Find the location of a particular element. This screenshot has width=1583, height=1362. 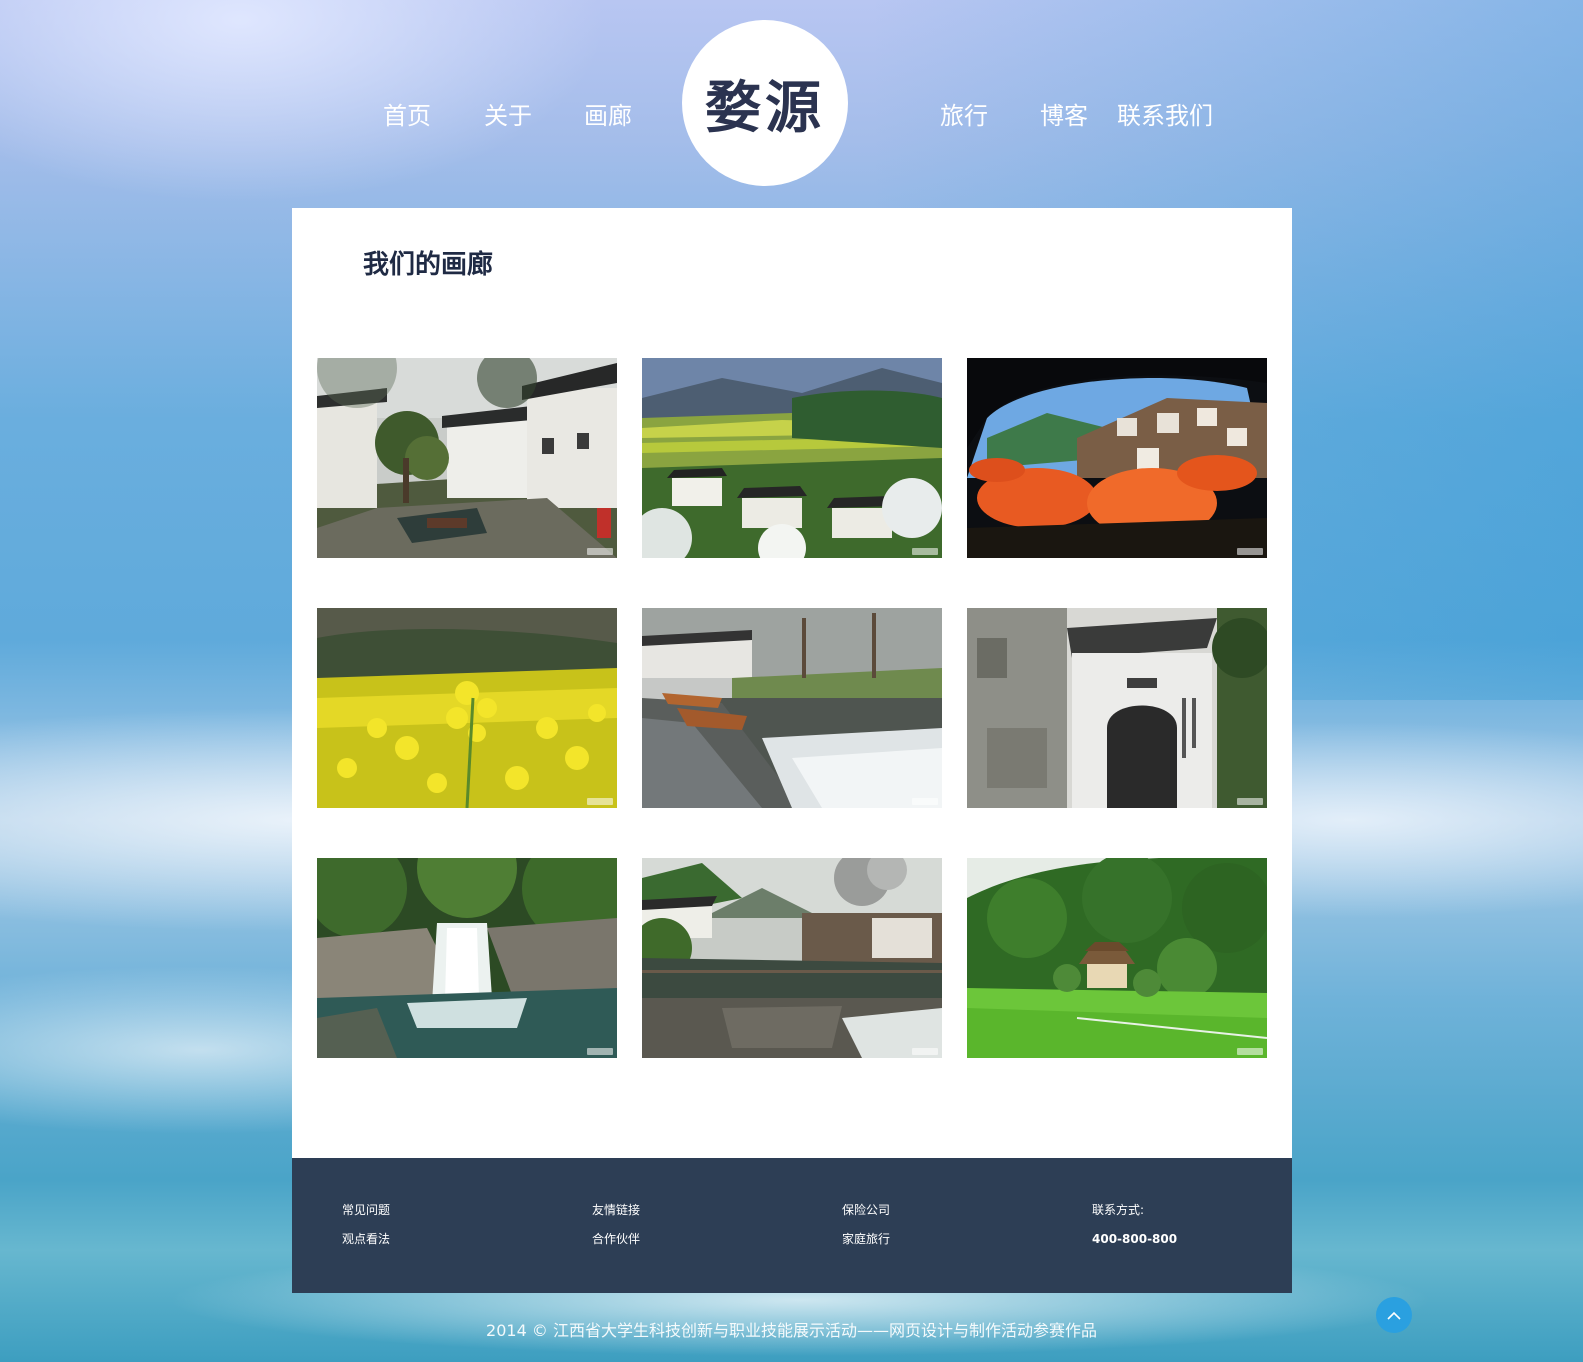

logo: 婺源 is located at coordinates (765, 103).